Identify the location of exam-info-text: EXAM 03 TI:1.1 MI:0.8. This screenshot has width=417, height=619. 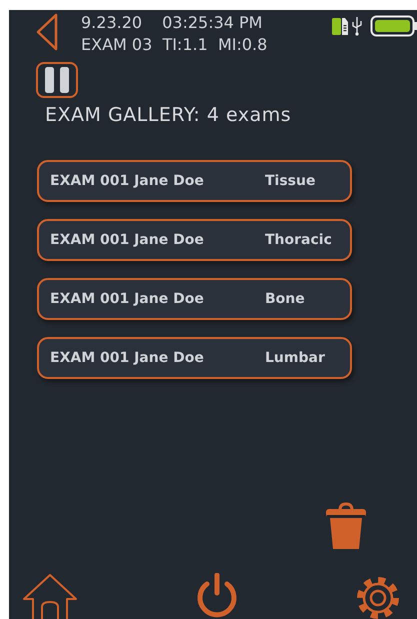
(174, 45).